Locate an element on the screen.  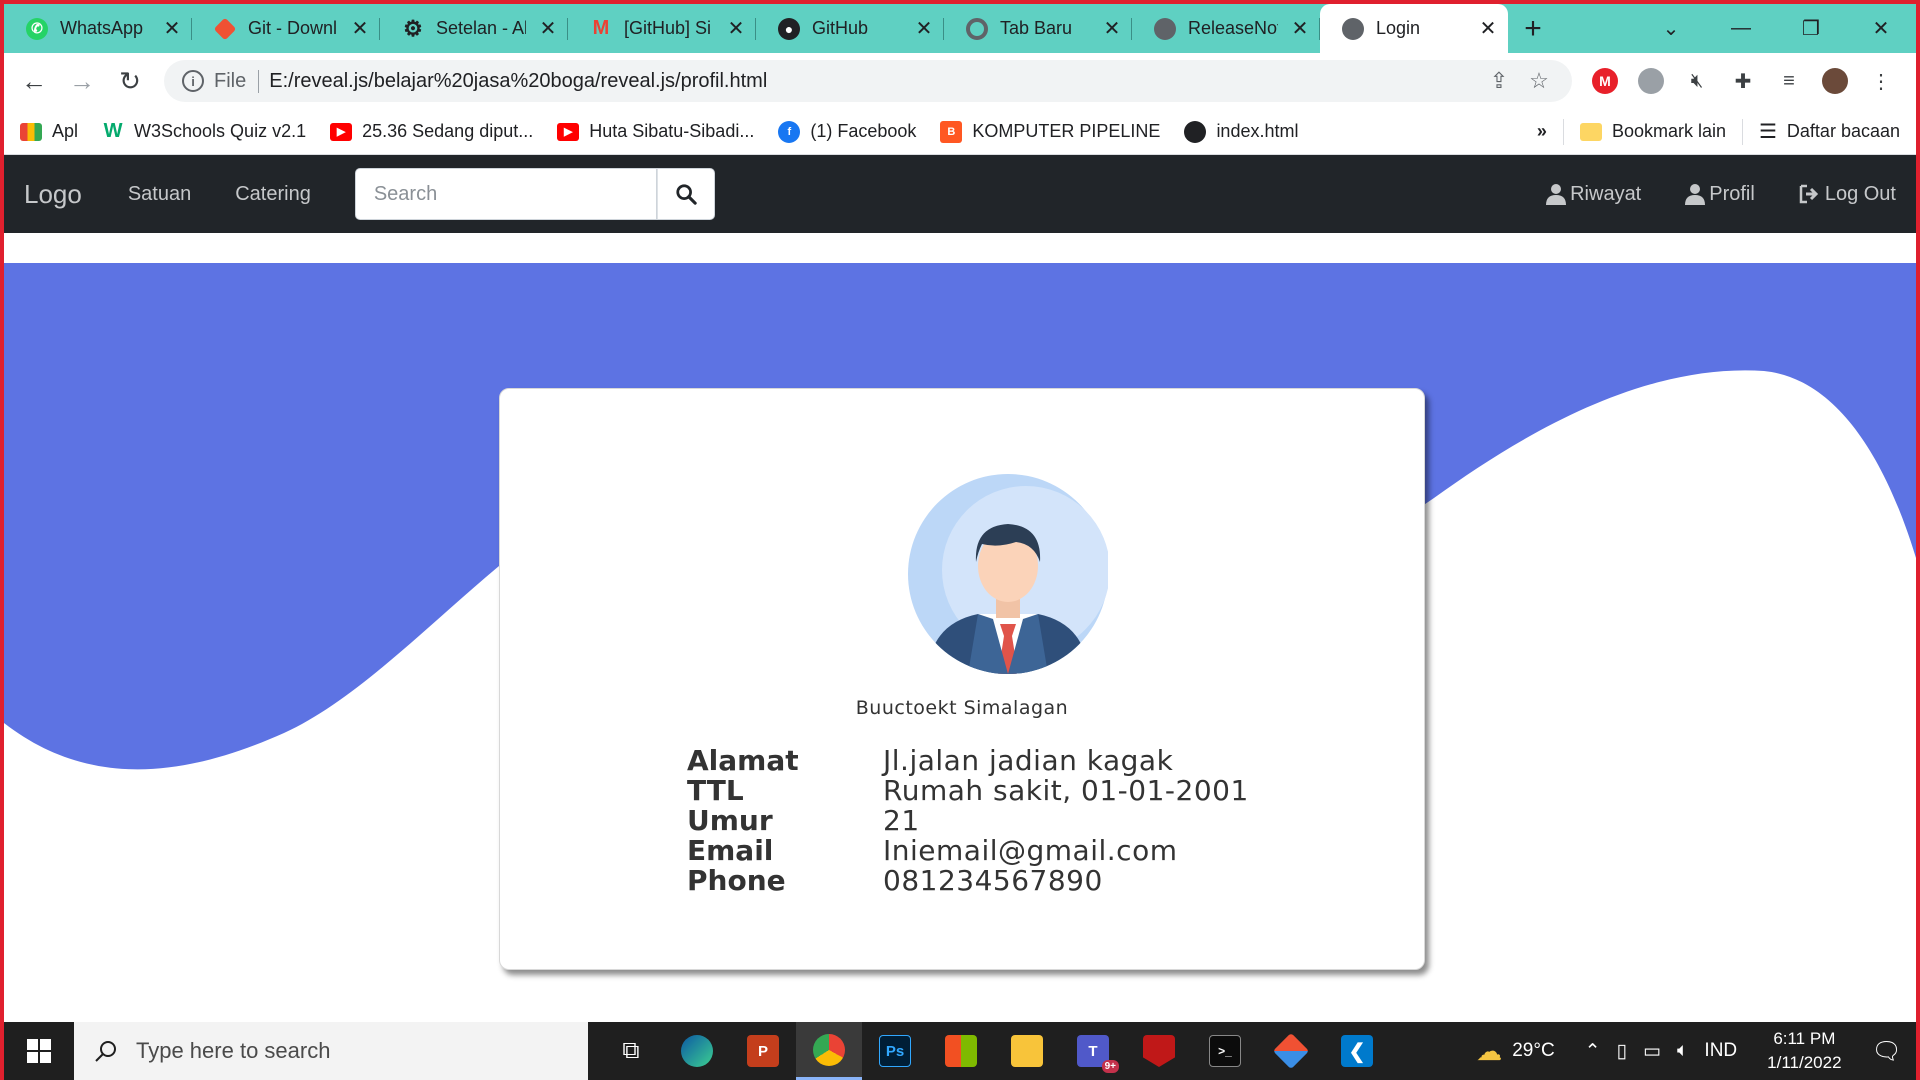
taskbar-search-placeholder: Type here to search is located at coordinates (233, 1050).